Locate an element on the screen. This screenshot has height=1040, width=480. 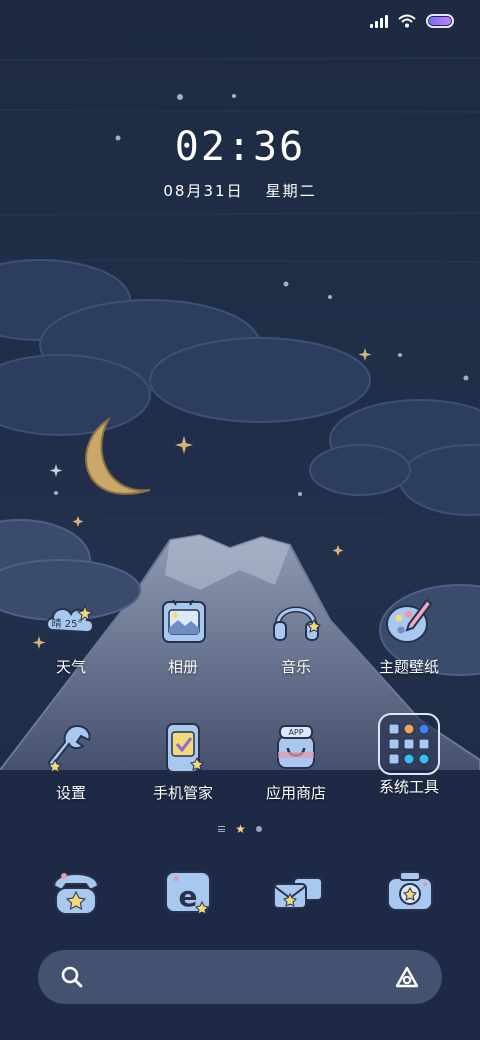
phone-shield-icon is located at coordinates (185, 748).